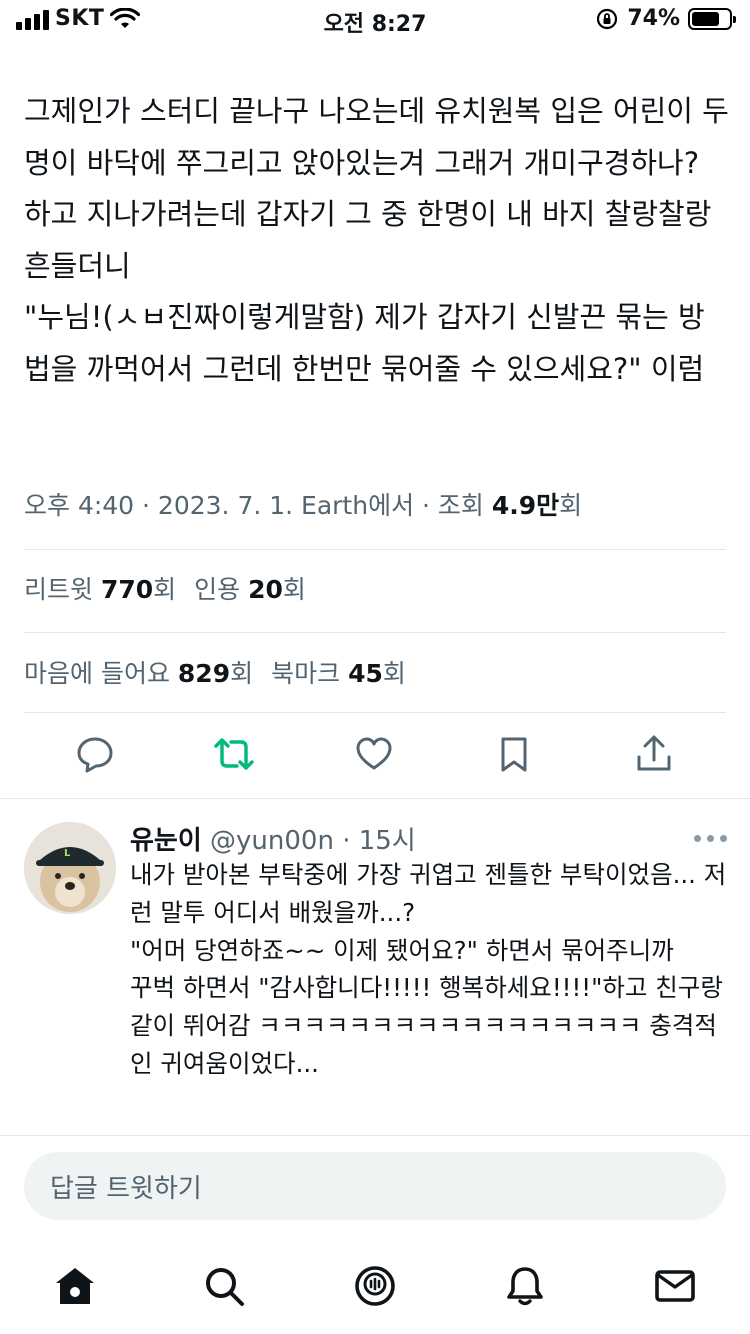 The image size is (750, 1334). What do you see at coordinates (62, 589) in the screenshot?
I see `retweets-label: 리트윗` at bounding box center [62, 589].